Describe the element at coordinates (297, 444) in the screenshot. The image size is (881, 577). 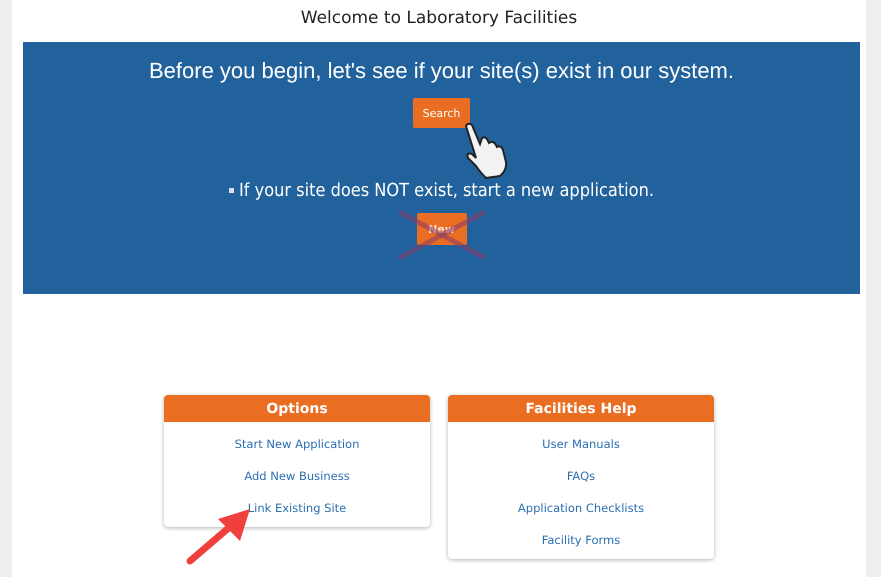
I see `card-link: Start New Application` at that location.